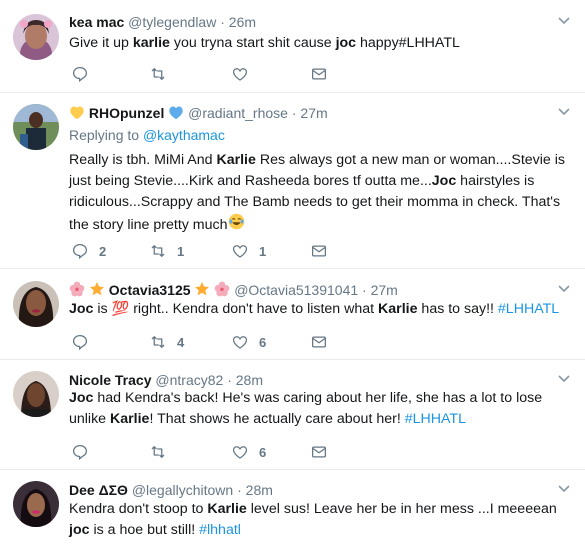 The image size is (585, 547). I want to click on hashtag-link: #lhhatl, so click(220, 530).